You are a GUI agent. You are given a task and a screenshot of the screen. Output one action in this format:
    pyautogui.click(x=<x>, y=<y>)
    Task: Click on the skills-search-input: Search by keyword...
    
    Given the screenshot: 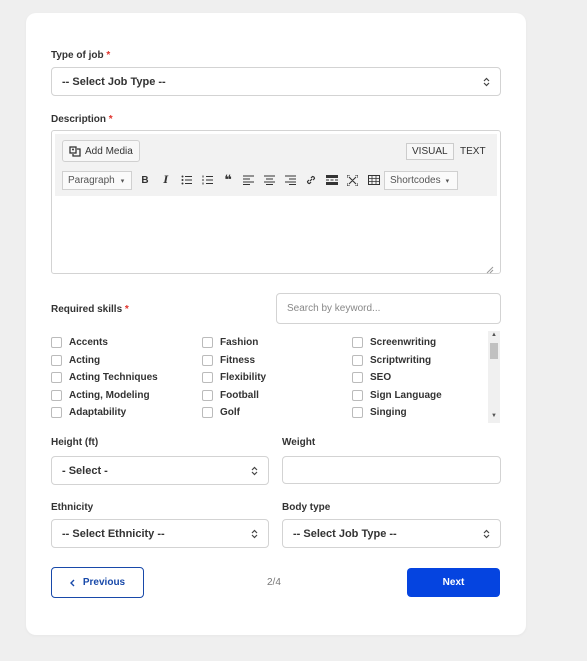 What is the action you would take?
    pyautogui.click(x=388, y=308)
    